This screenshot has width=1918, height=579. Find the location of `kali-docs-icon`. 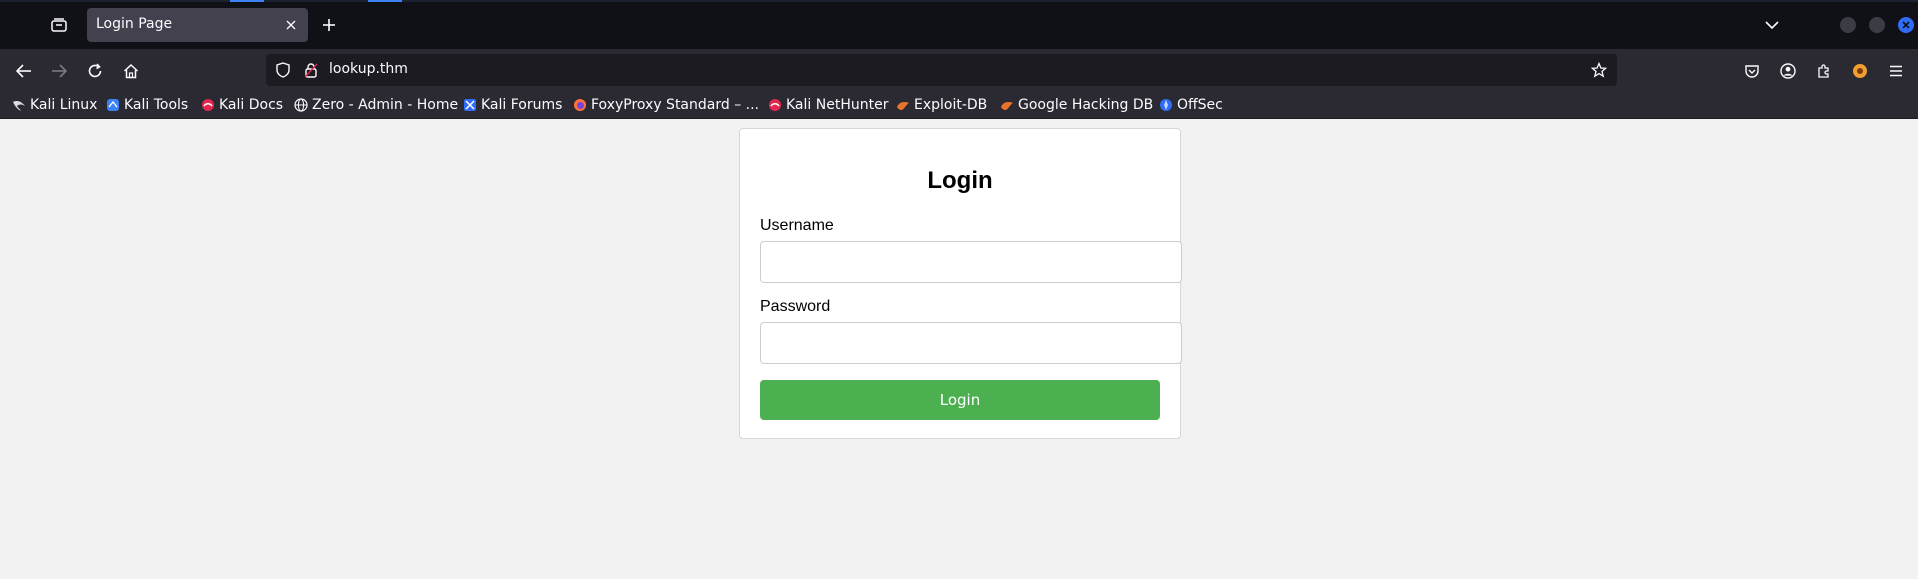

kali-docs-icon is located at coordinates (208, 105).